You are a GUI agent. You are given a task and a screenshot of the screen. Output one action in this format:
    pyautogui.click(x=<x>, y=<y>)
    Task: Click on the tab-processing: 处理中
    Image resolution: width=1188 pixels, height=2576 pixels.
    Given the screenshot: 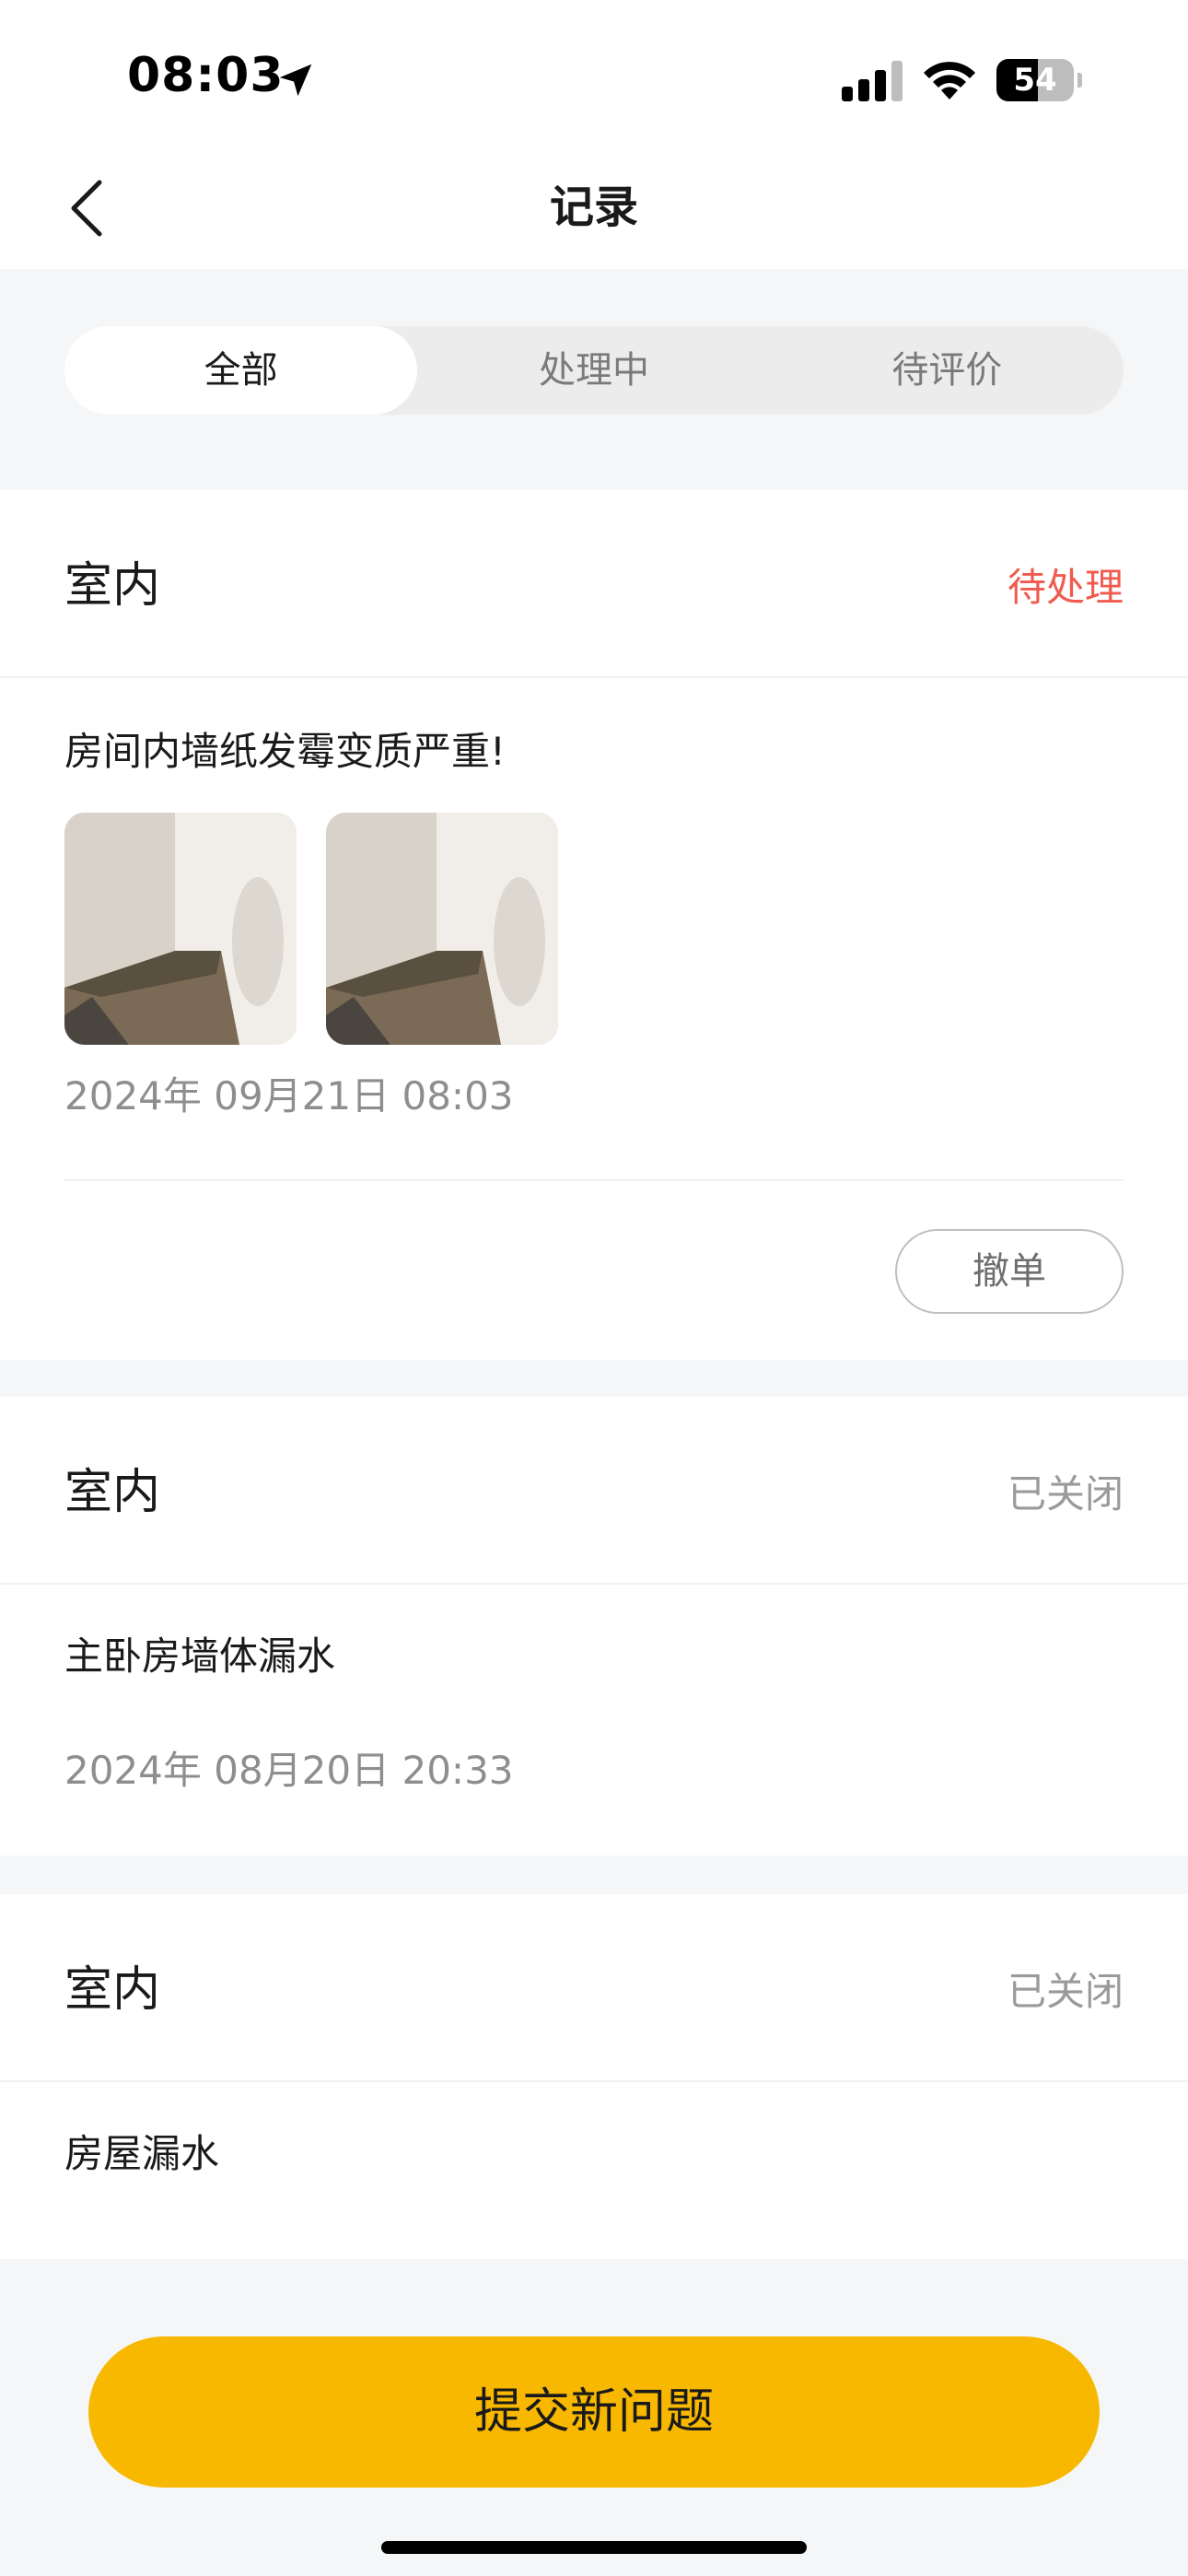 What is the action you would take?
    pyautogui.click(x=593, y=370)
    